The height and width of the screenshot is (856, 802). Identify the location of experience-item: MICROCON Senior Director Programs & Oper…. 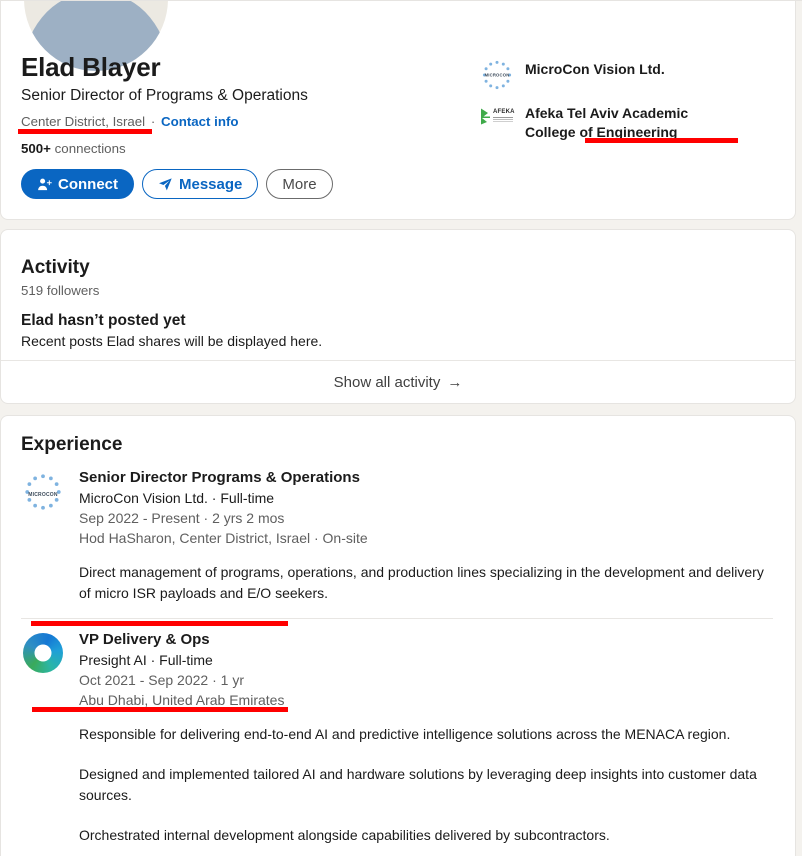
(397, 536).